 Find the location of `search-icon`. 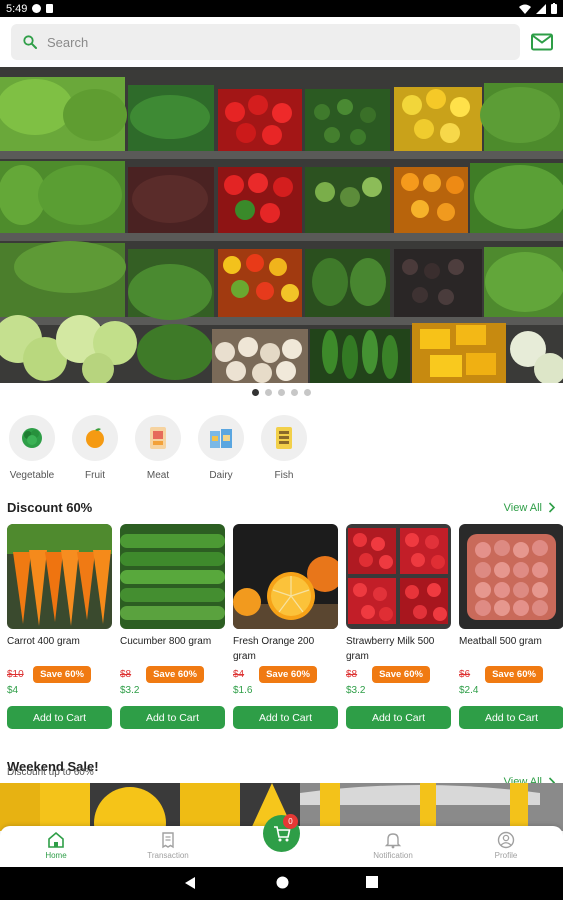

search-icon is located at coordinates (30, 42).